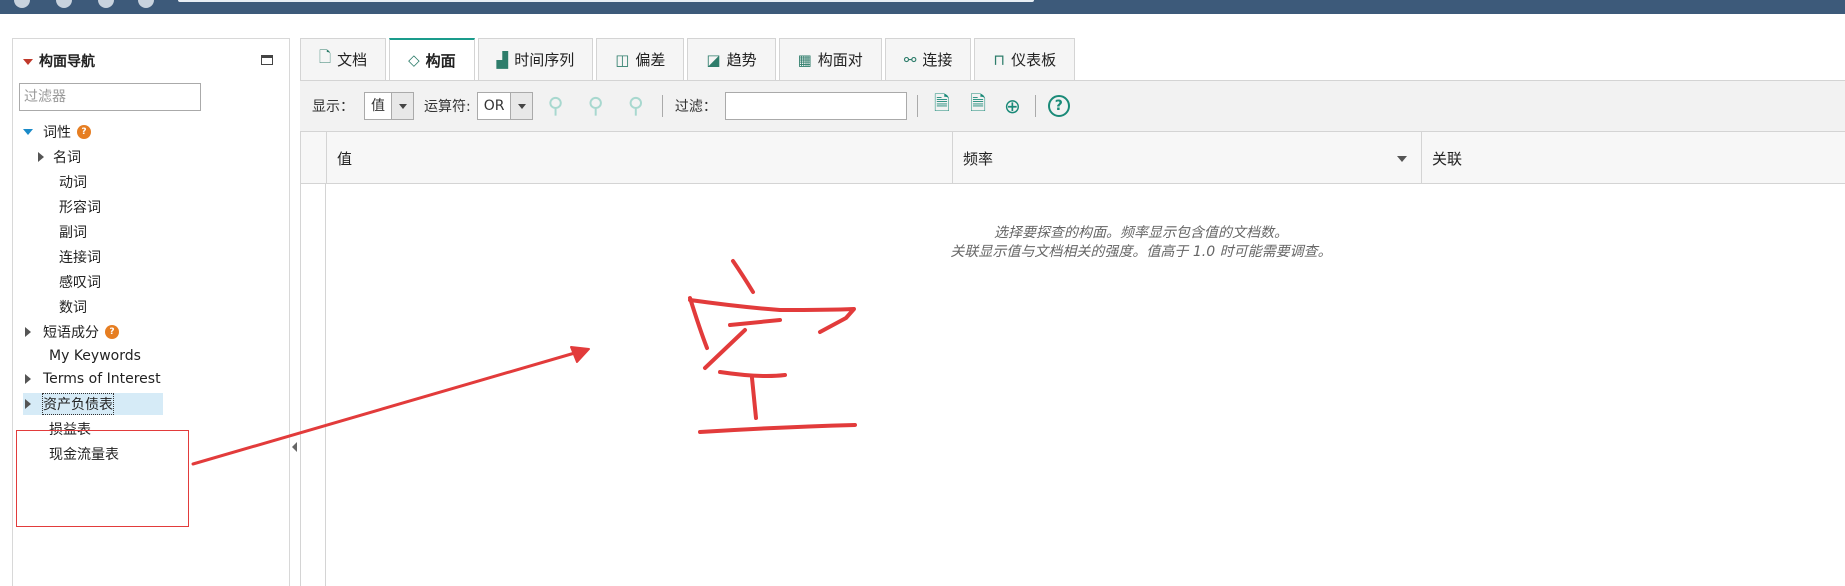 The width and height of the screenshot is (1845, 586). What do you see at coordinates (64, 4) in the screenshot?
I see `nav-forward-icon` at bounding box center [64, 4].